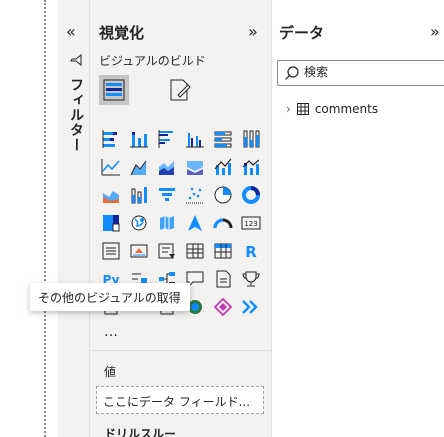 The width and height of the screenshot is (444, 437). Describe the element at coordinates (45, 218) in the screenshot. I see `report-canvas-edge` at that location.